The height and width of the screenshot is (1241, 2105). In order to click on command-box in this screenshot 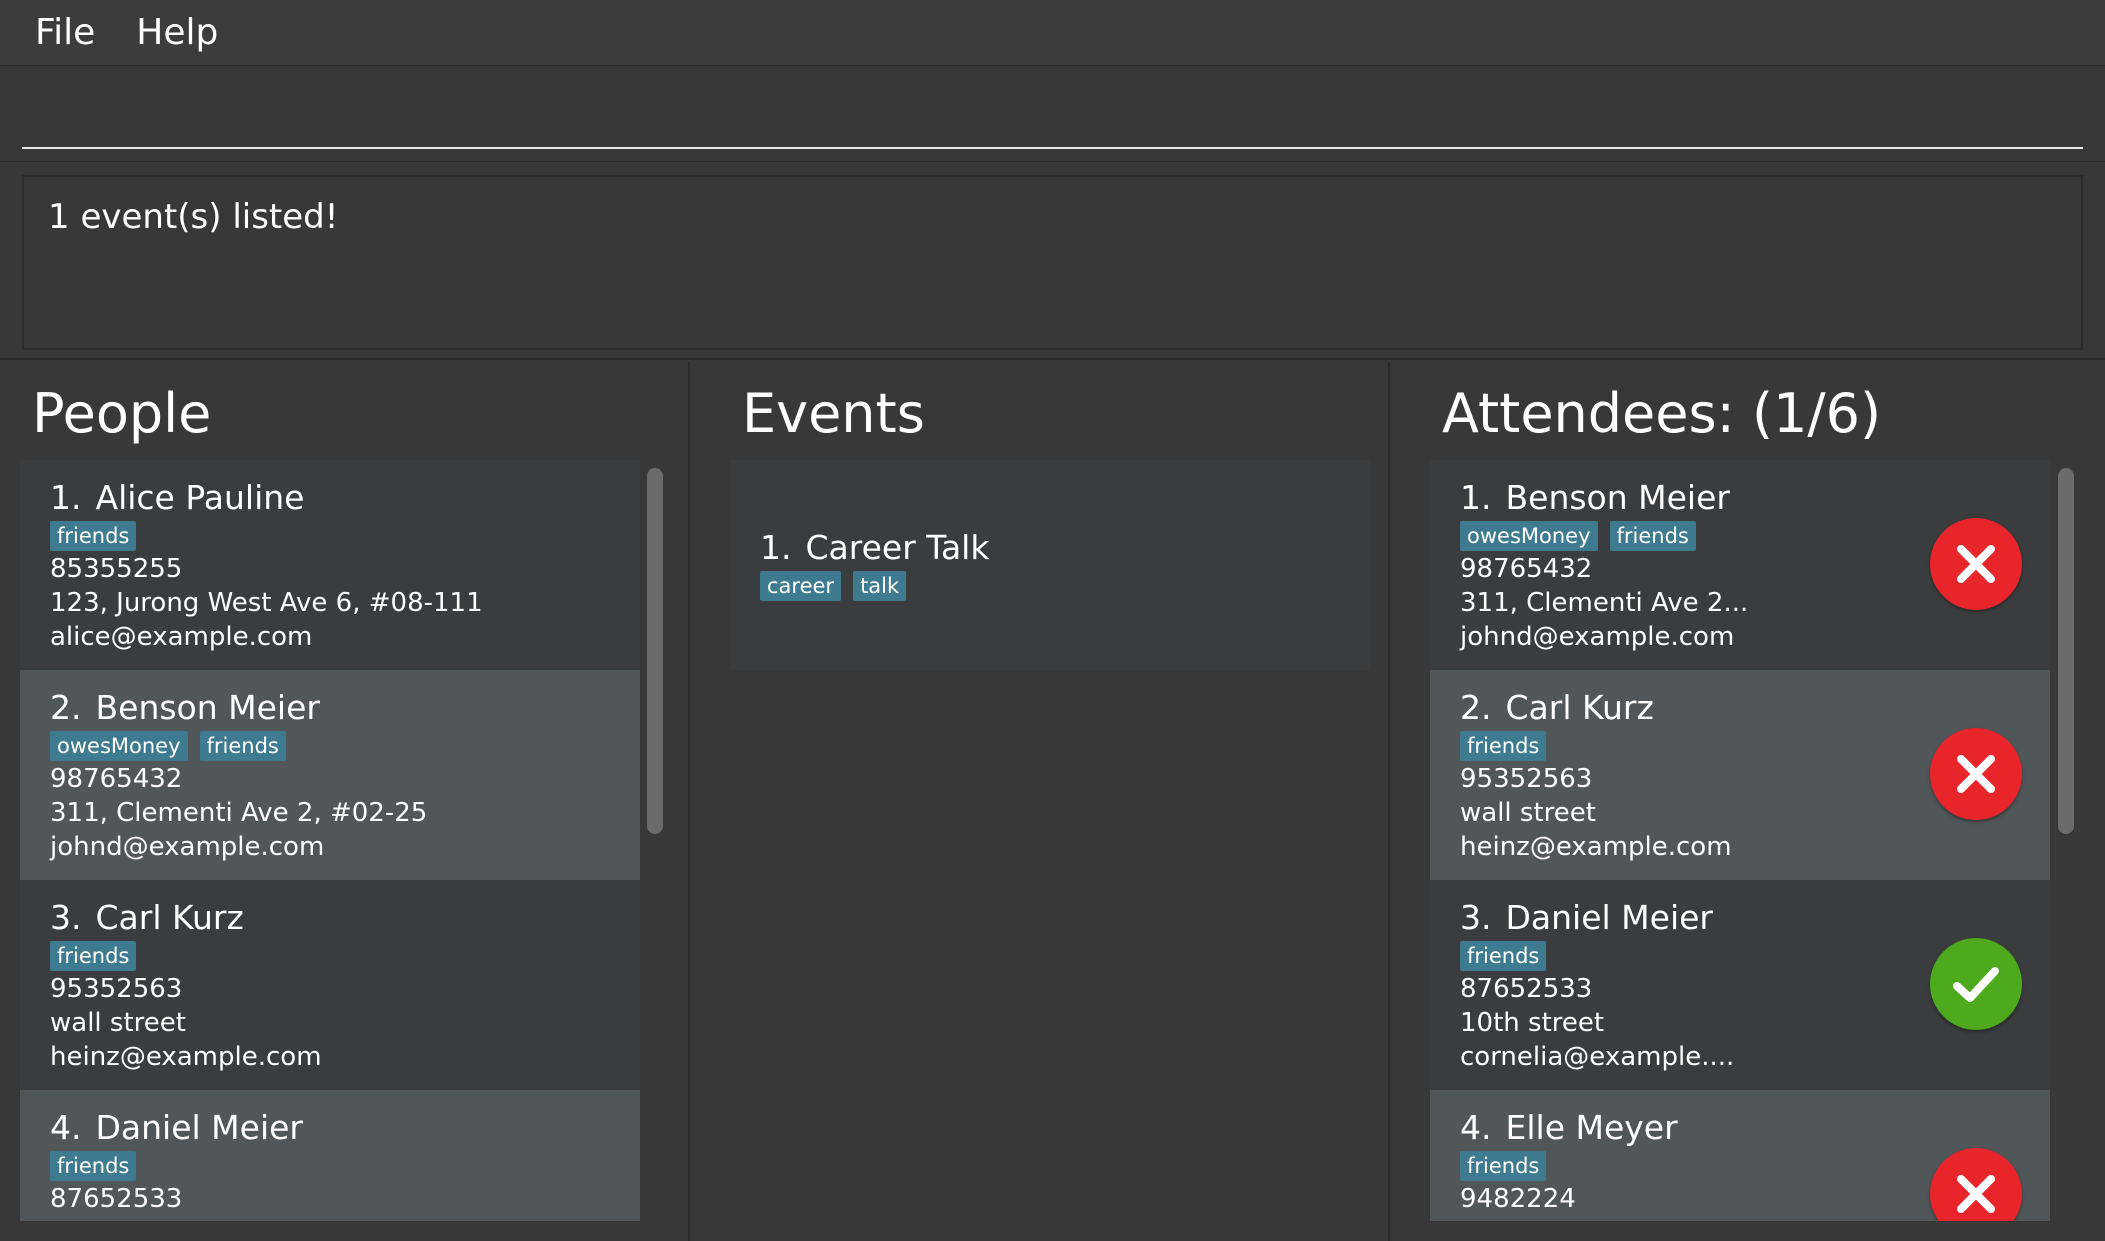, I will do `click(1052, 114)`.